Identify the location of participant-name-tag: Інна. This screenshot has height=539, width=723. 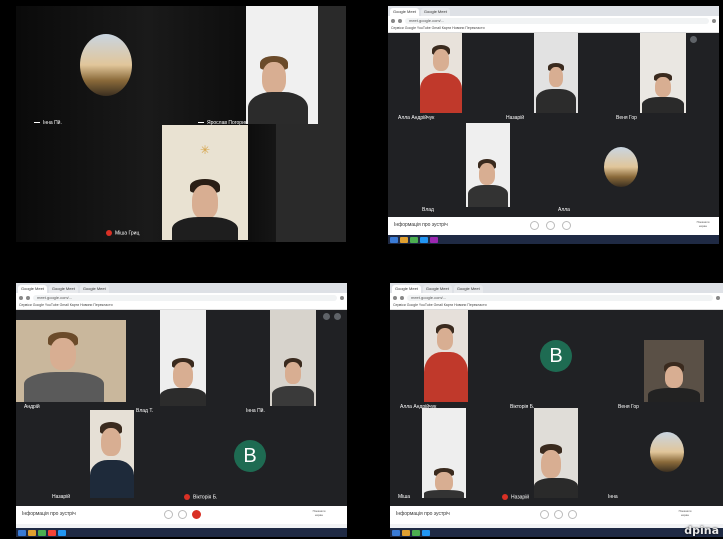
(613, 497).